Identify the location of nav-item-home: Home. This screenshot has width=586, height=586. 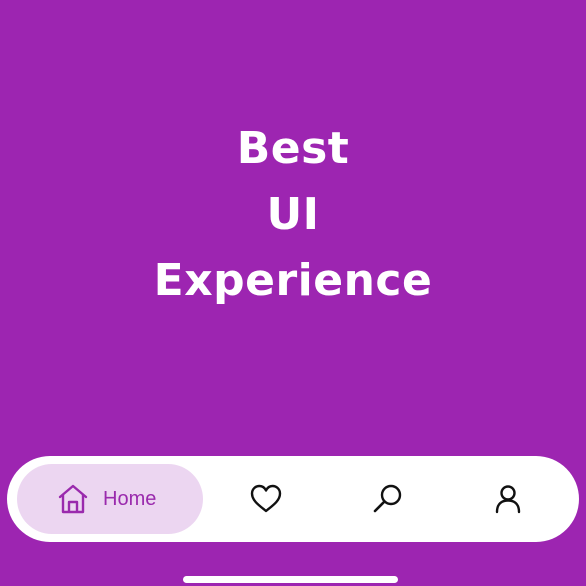
(110, 499).